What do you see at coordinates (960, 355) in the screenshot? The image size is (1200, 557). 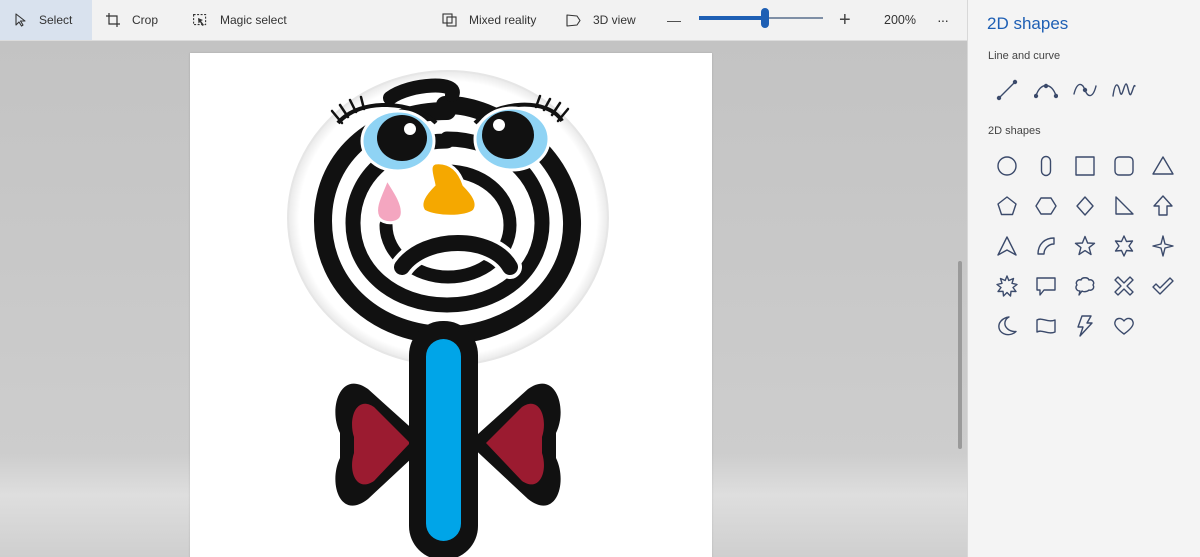 I see `vertical-scrollbar` at bounding box center [960, 355].